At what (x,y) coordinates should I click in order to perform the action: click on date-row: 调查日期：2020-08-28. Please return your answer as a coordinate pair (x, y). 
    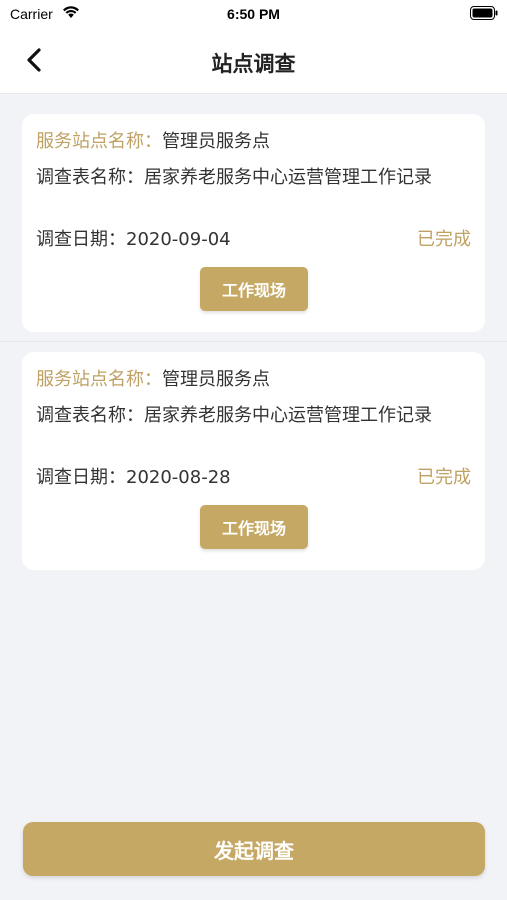
    Looking at the image, I should click on (133, 478).